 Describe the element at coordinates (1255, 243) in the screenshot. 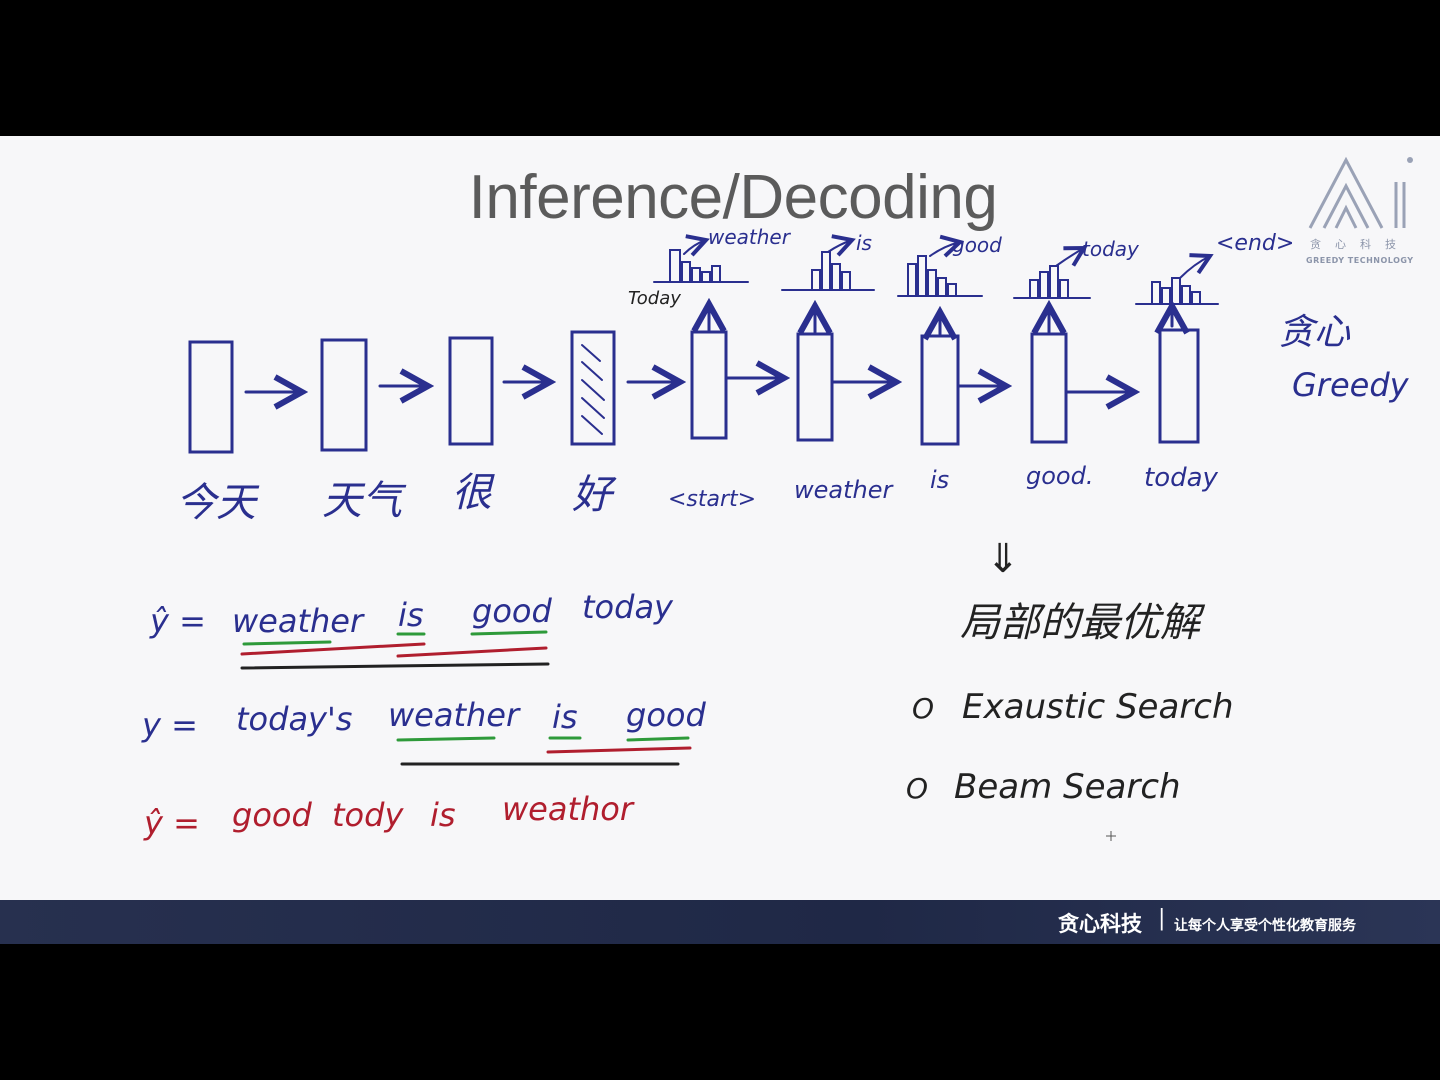

I see `decoder-output-token: <end>` at that location.